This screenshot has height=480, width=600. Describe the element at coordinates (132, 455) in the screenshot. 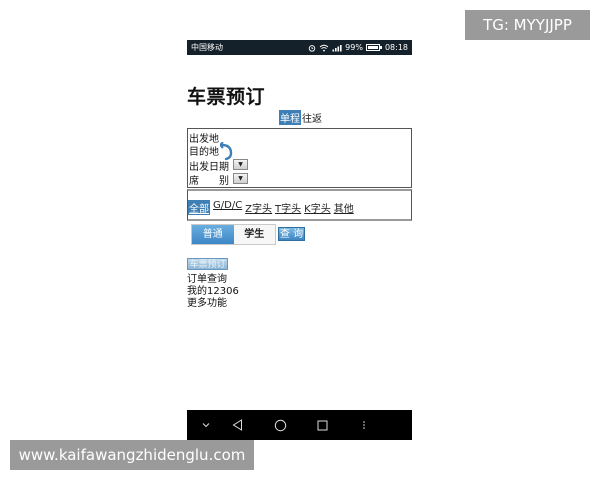

I see `watermark-url: www.kaifawangzhidenglu.com` at that location.